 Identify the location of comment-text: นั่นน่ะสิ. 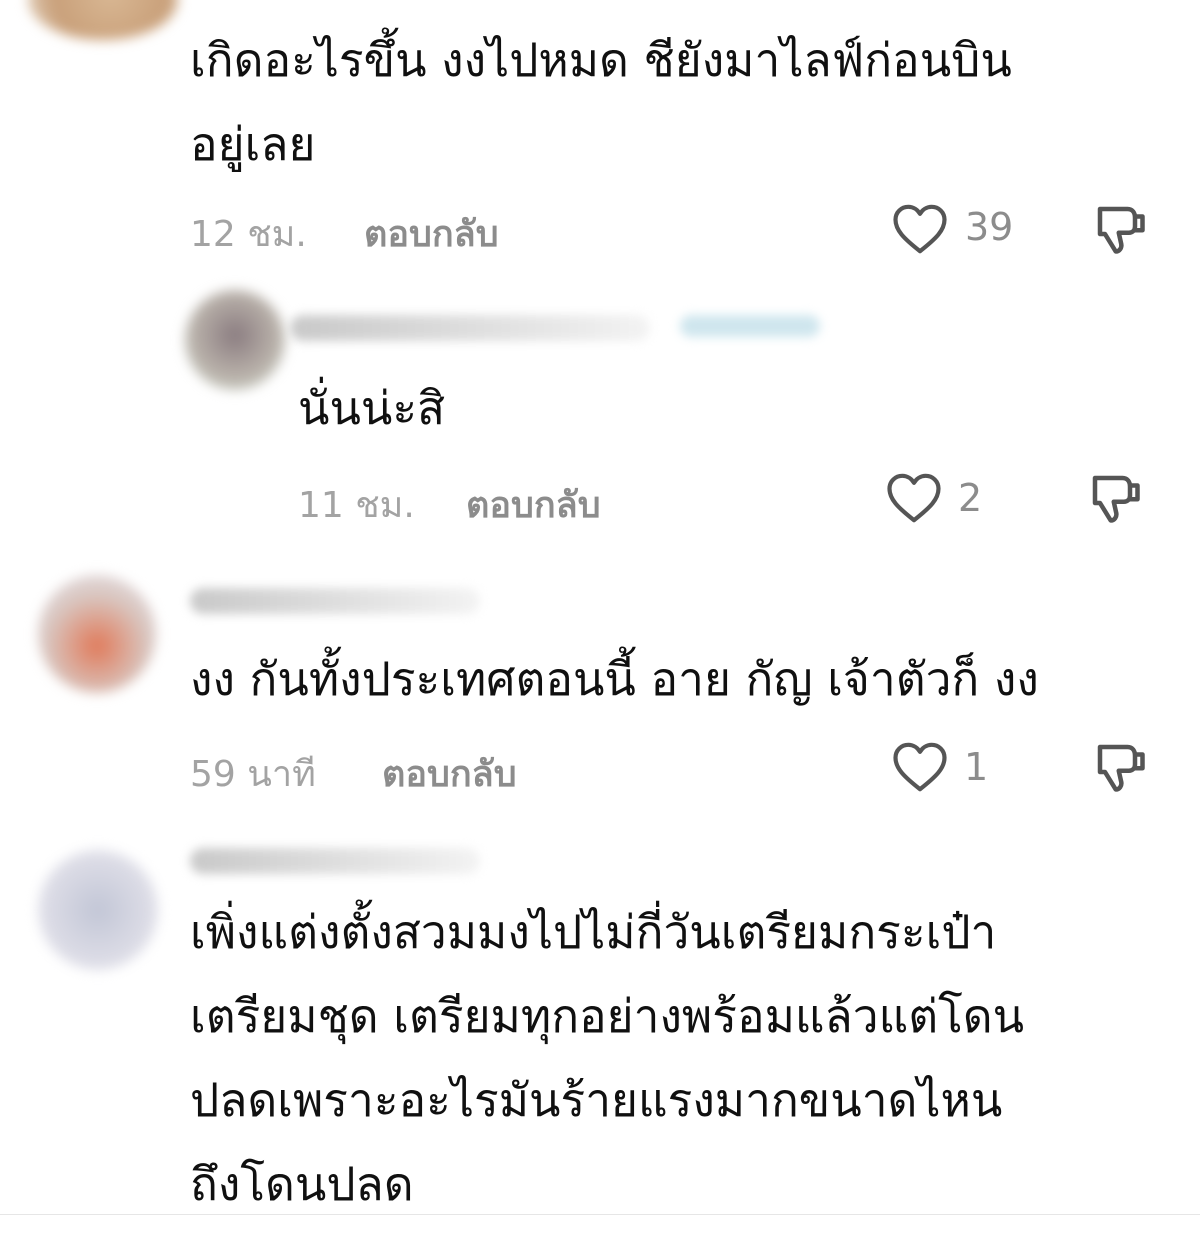
(372, 408).